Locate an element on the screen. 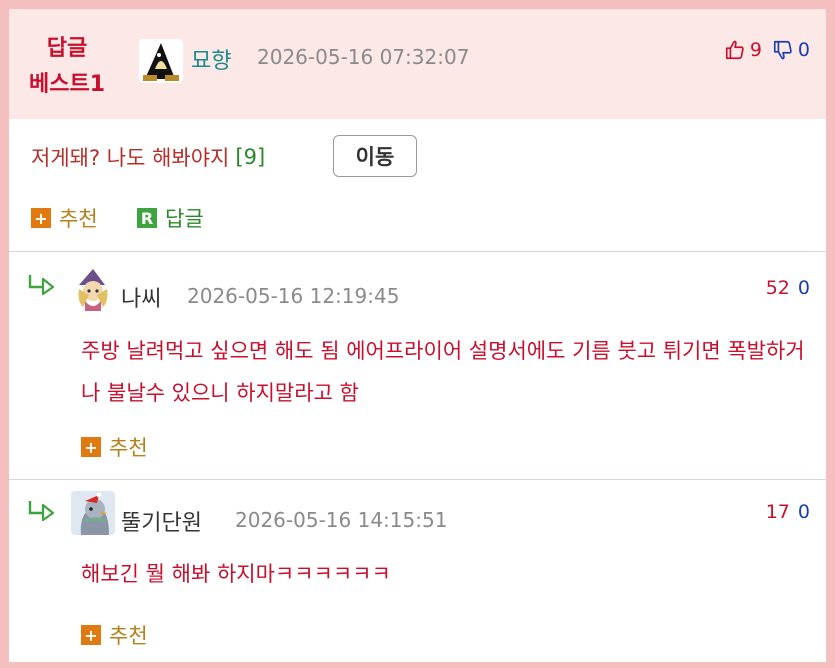 The width and height of the screenshot is (835, 668). post-votes: 9 0 is located at coordinates (767, 50).